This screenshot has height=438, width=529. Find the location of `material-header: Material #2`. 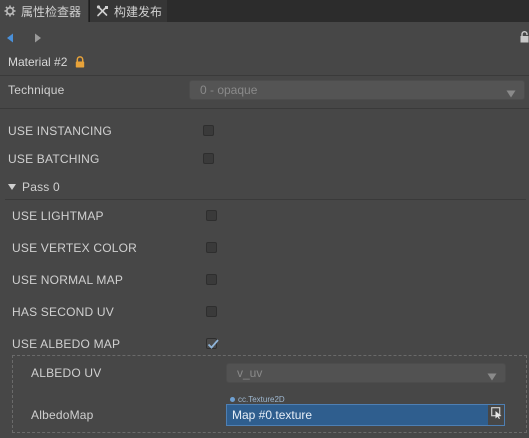

material-header: Material #2 is located at coordinates (42, 62).